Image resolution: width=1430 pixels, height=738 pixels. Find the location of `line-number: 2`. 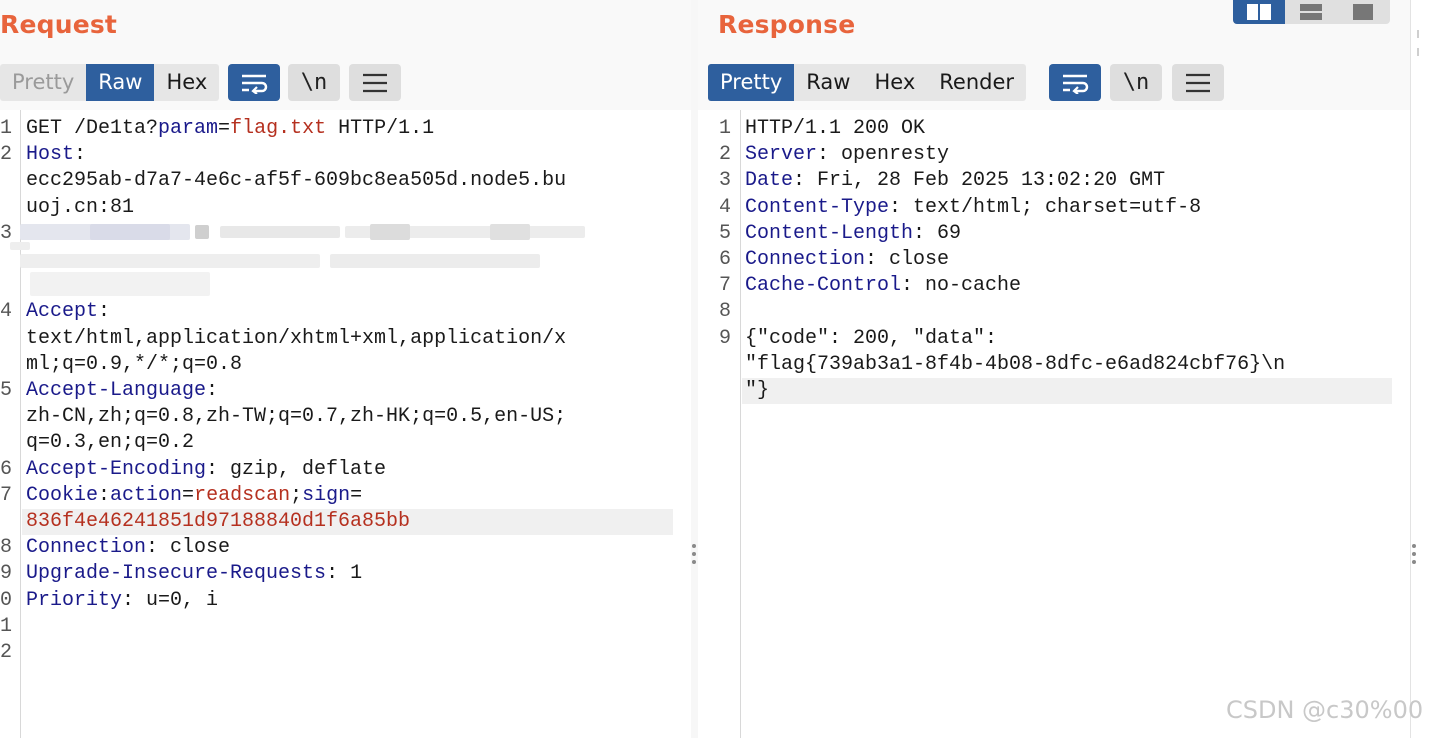

line-number: 2 is located at coordinates (6, 155).